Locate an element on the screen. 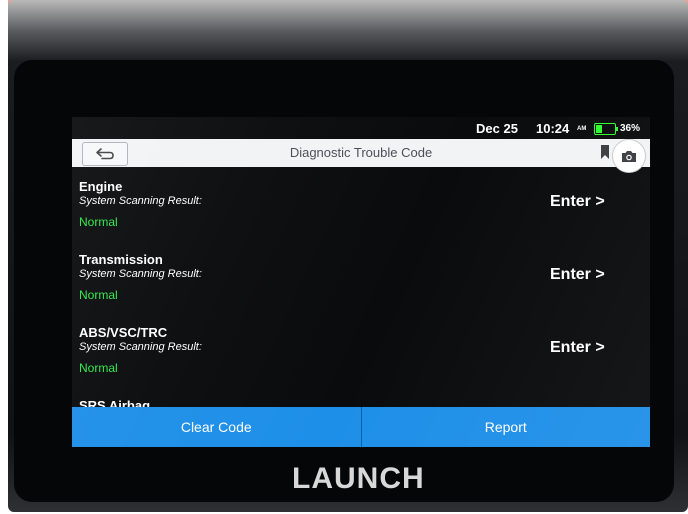 This screenshot has width=688, height=514. battery-percent: 36% is located at coordinates (630, 128).